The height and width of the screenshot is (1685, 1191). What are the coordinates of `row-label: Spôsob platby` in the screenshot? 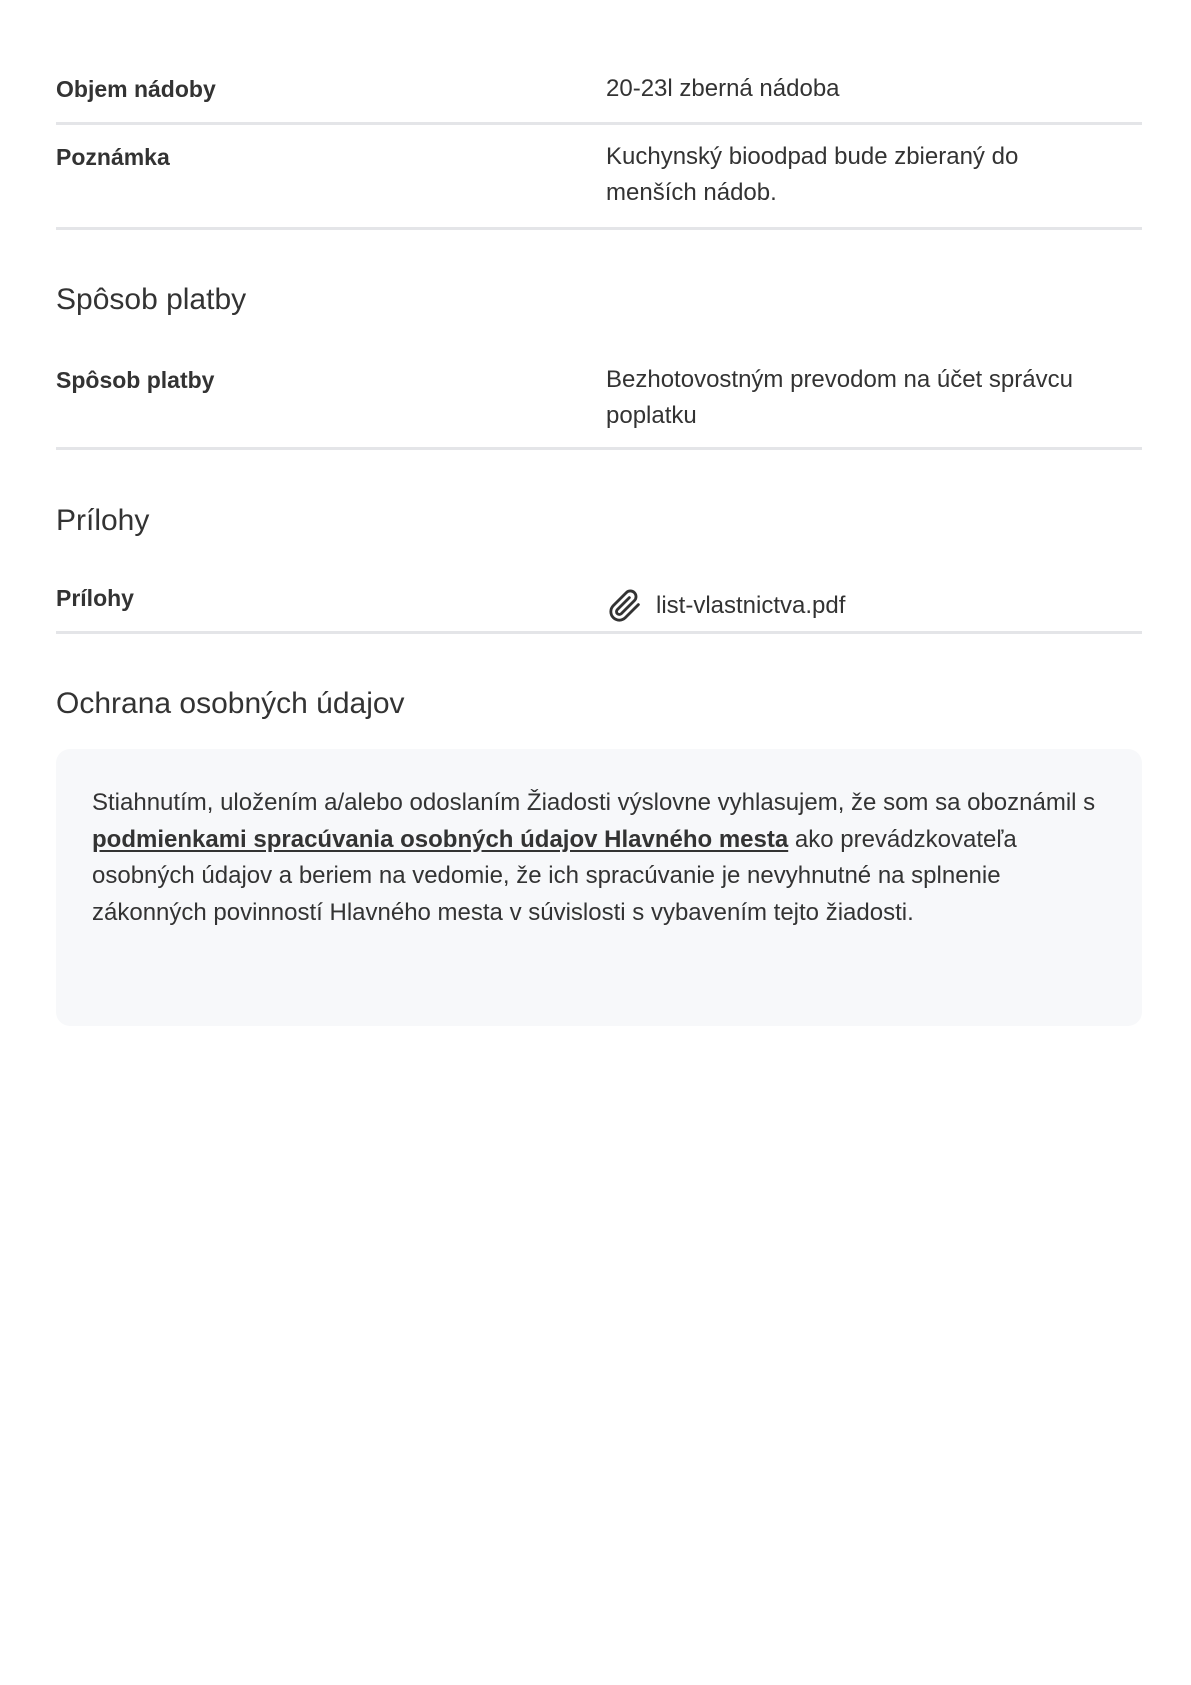 It's located at (135, 380).